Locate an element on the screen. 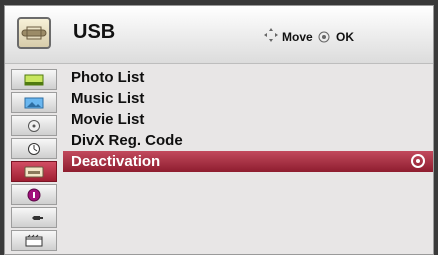 This screenshot has height=255, width=438. sidebar is located at coordinates (34, 160).